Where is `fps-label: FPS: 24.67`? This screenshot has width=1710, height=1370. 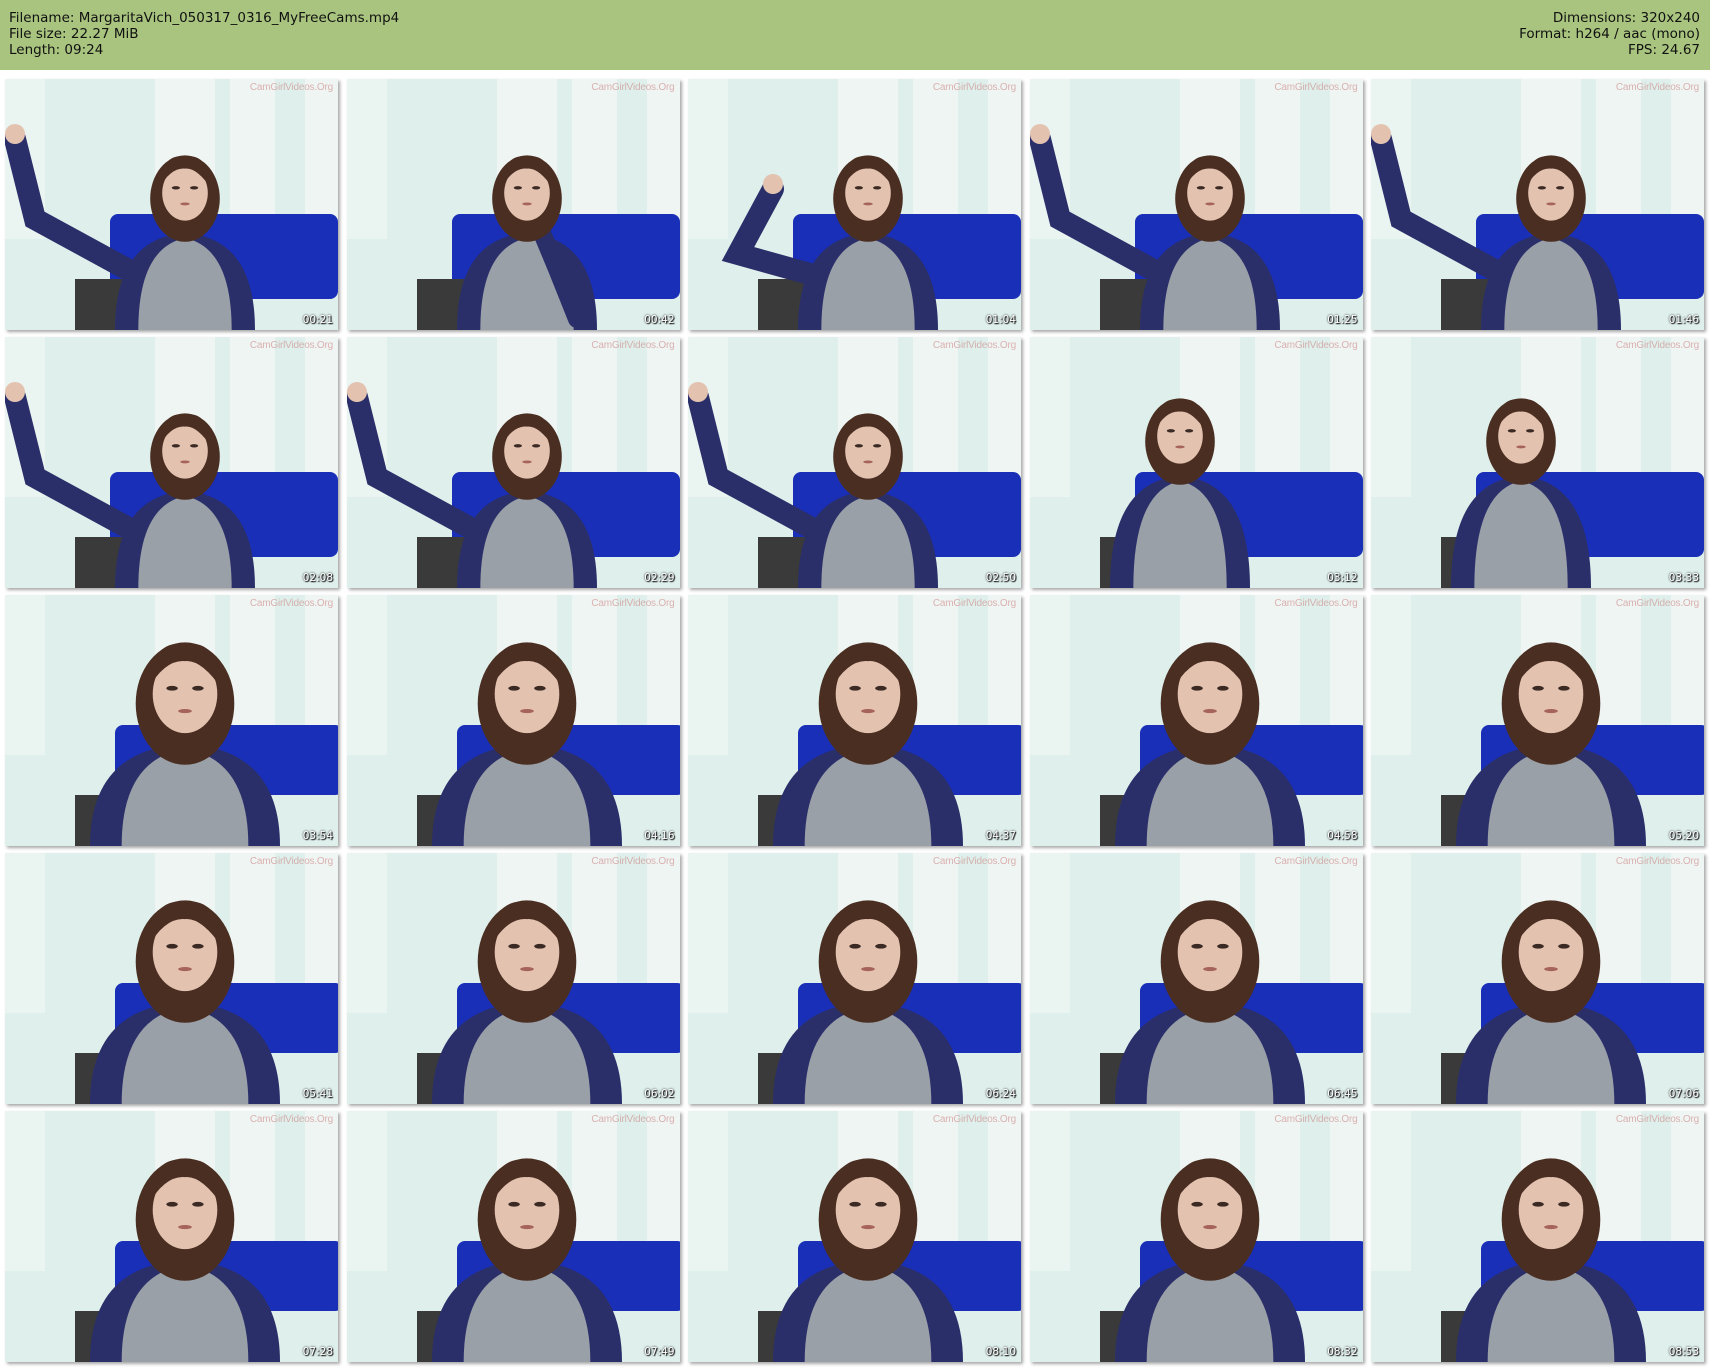 fps-label: FPS: 24.67 is located at coordinates (1664, 50).